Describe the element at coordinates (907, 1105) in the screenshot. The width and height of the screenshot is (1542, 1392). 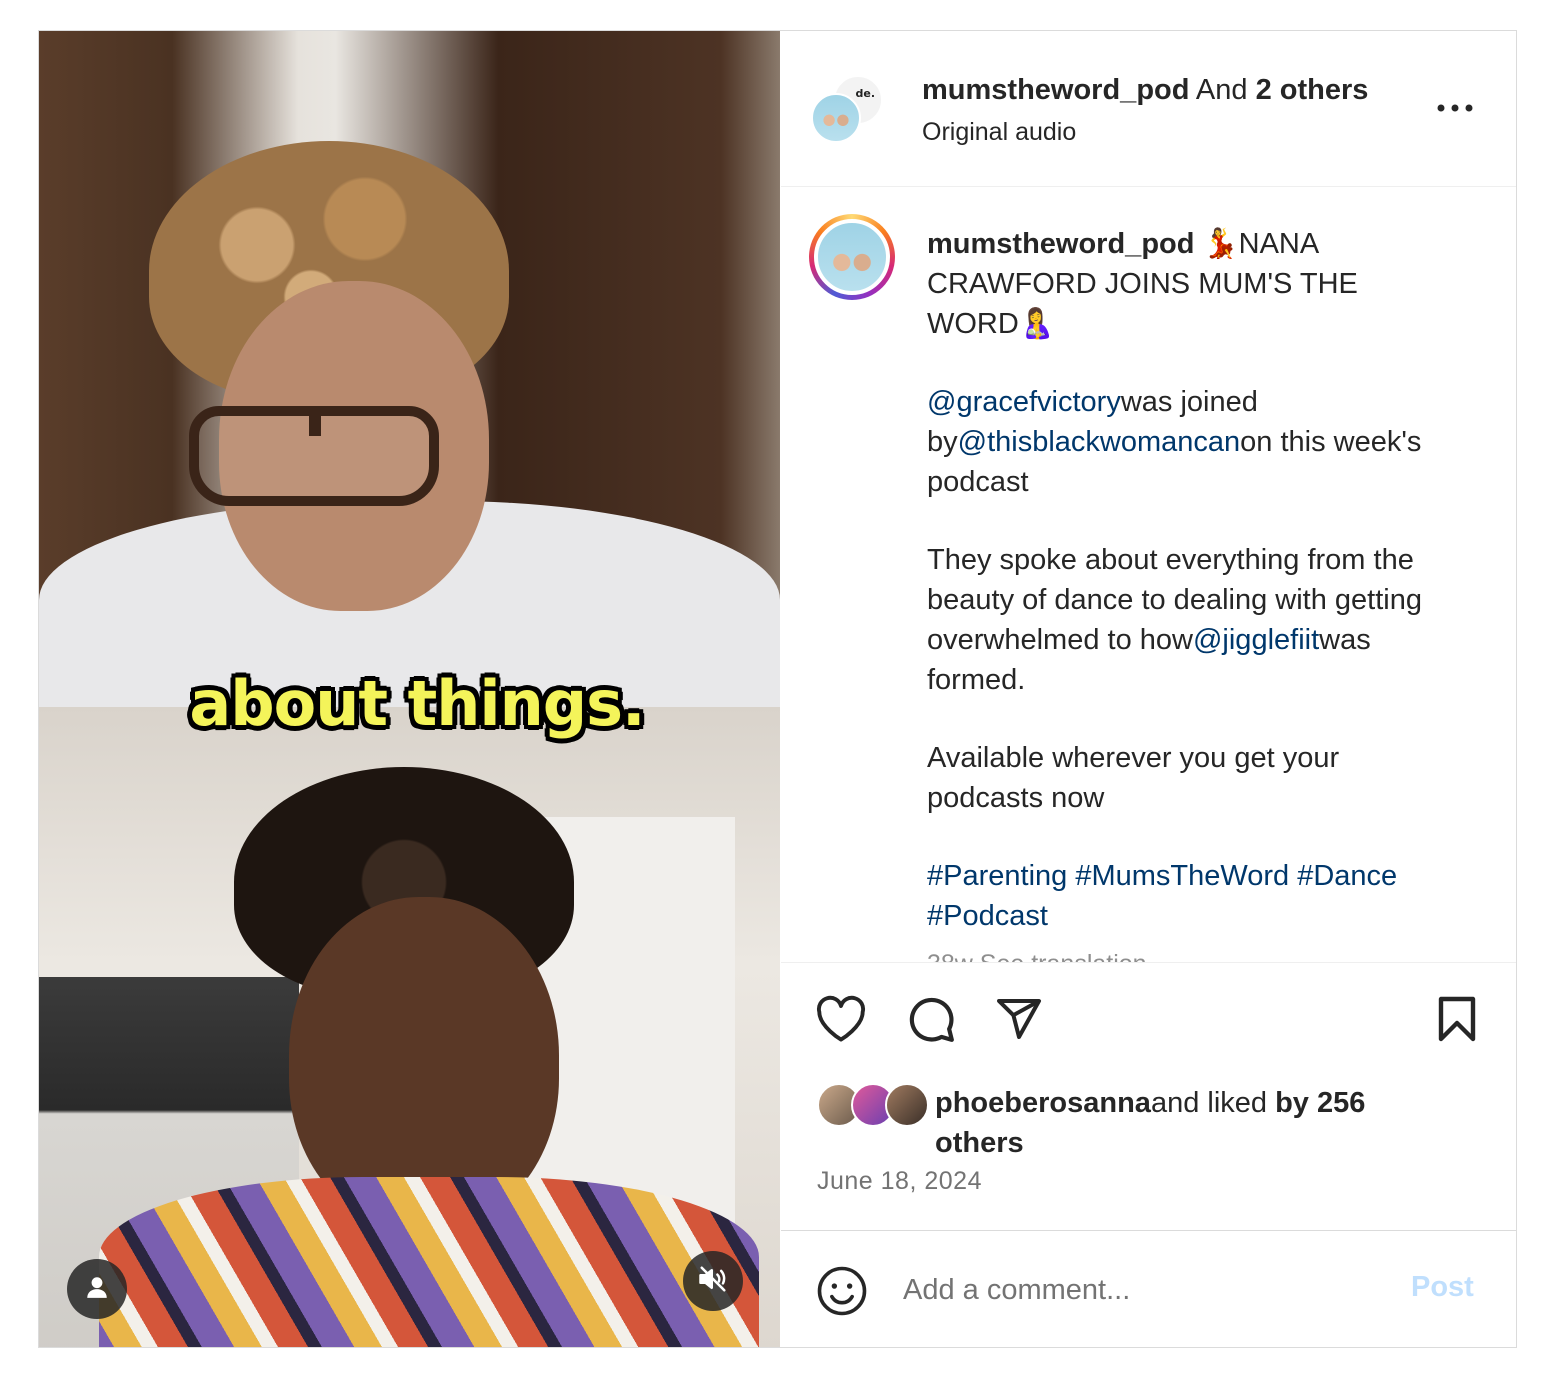
I see `avatar` at that location.